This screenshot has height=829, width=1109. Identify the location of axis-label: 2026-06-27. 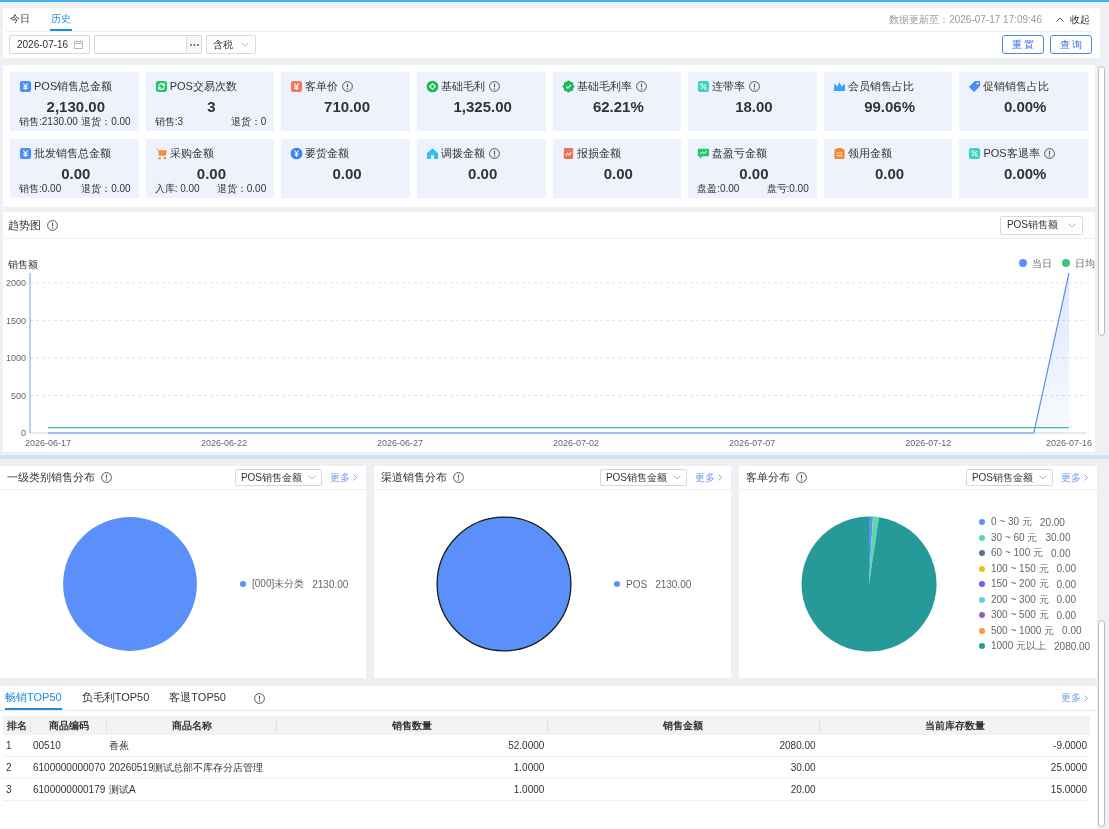
(400, 443).